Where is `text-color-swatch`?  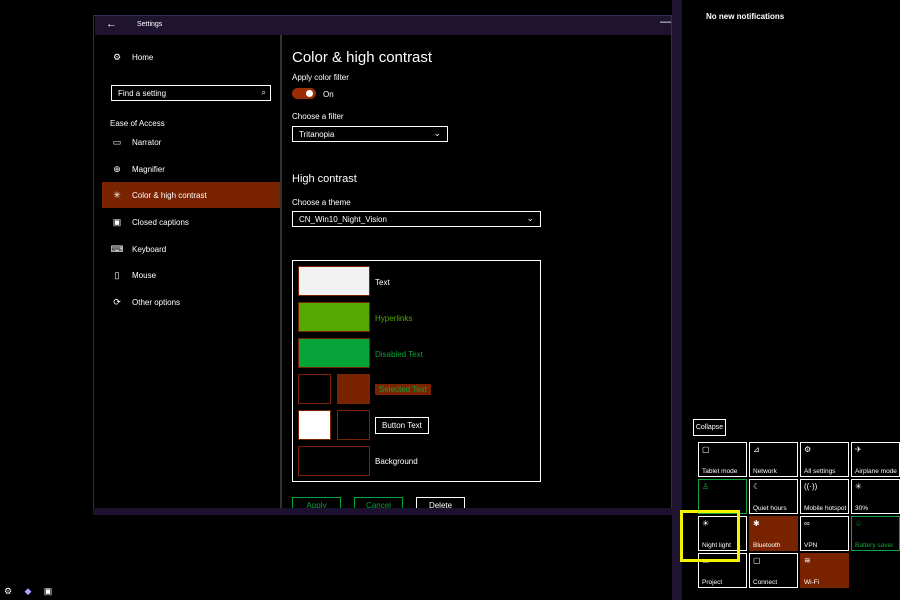 text-color-swatch is located at coordinates (334, 281).